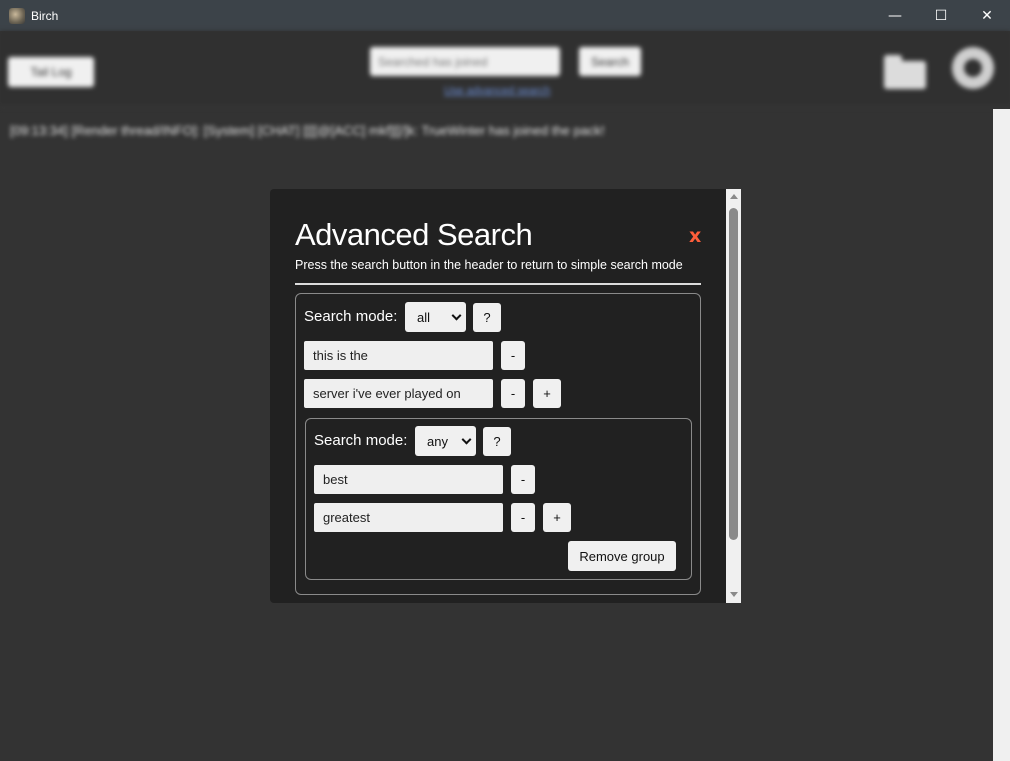  What do you see at coordinates (398, 393) in the screenshot?
I see `search-term-input: server i've ever played on` at bounding box center [398, 393].